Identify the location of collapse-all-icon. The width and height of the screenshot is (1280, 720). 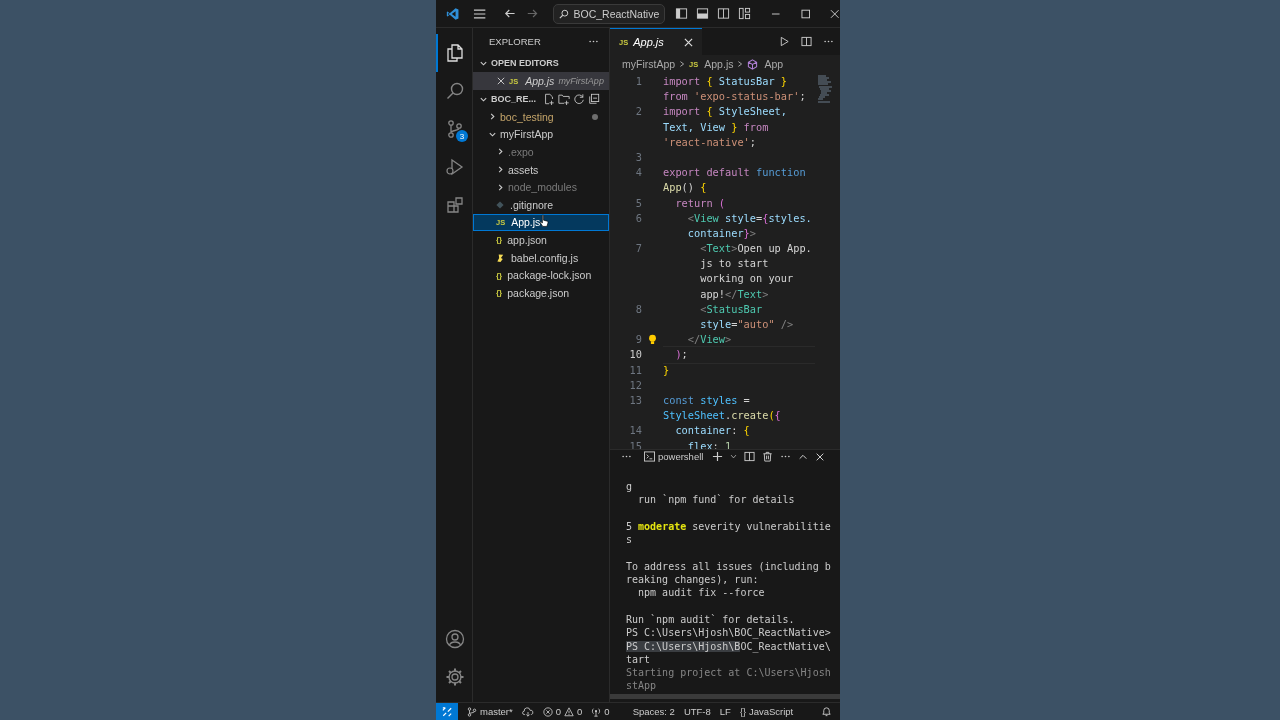
(594, 99).